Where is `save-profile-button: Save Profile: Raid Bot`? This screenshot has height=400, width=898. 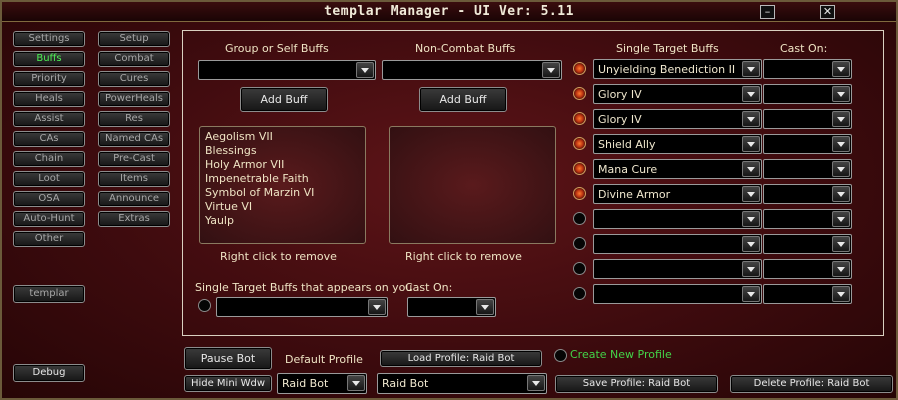
save-profile-button: Save Profile: Raid Bot is located at coordinates (636, 384).